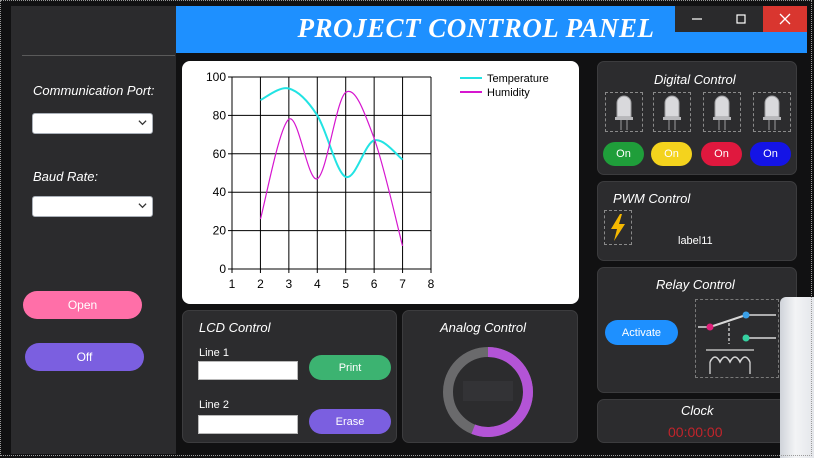 The height and width of the screenshot is (458, 814). I want to click on maximize-icon, so click(741, 19).